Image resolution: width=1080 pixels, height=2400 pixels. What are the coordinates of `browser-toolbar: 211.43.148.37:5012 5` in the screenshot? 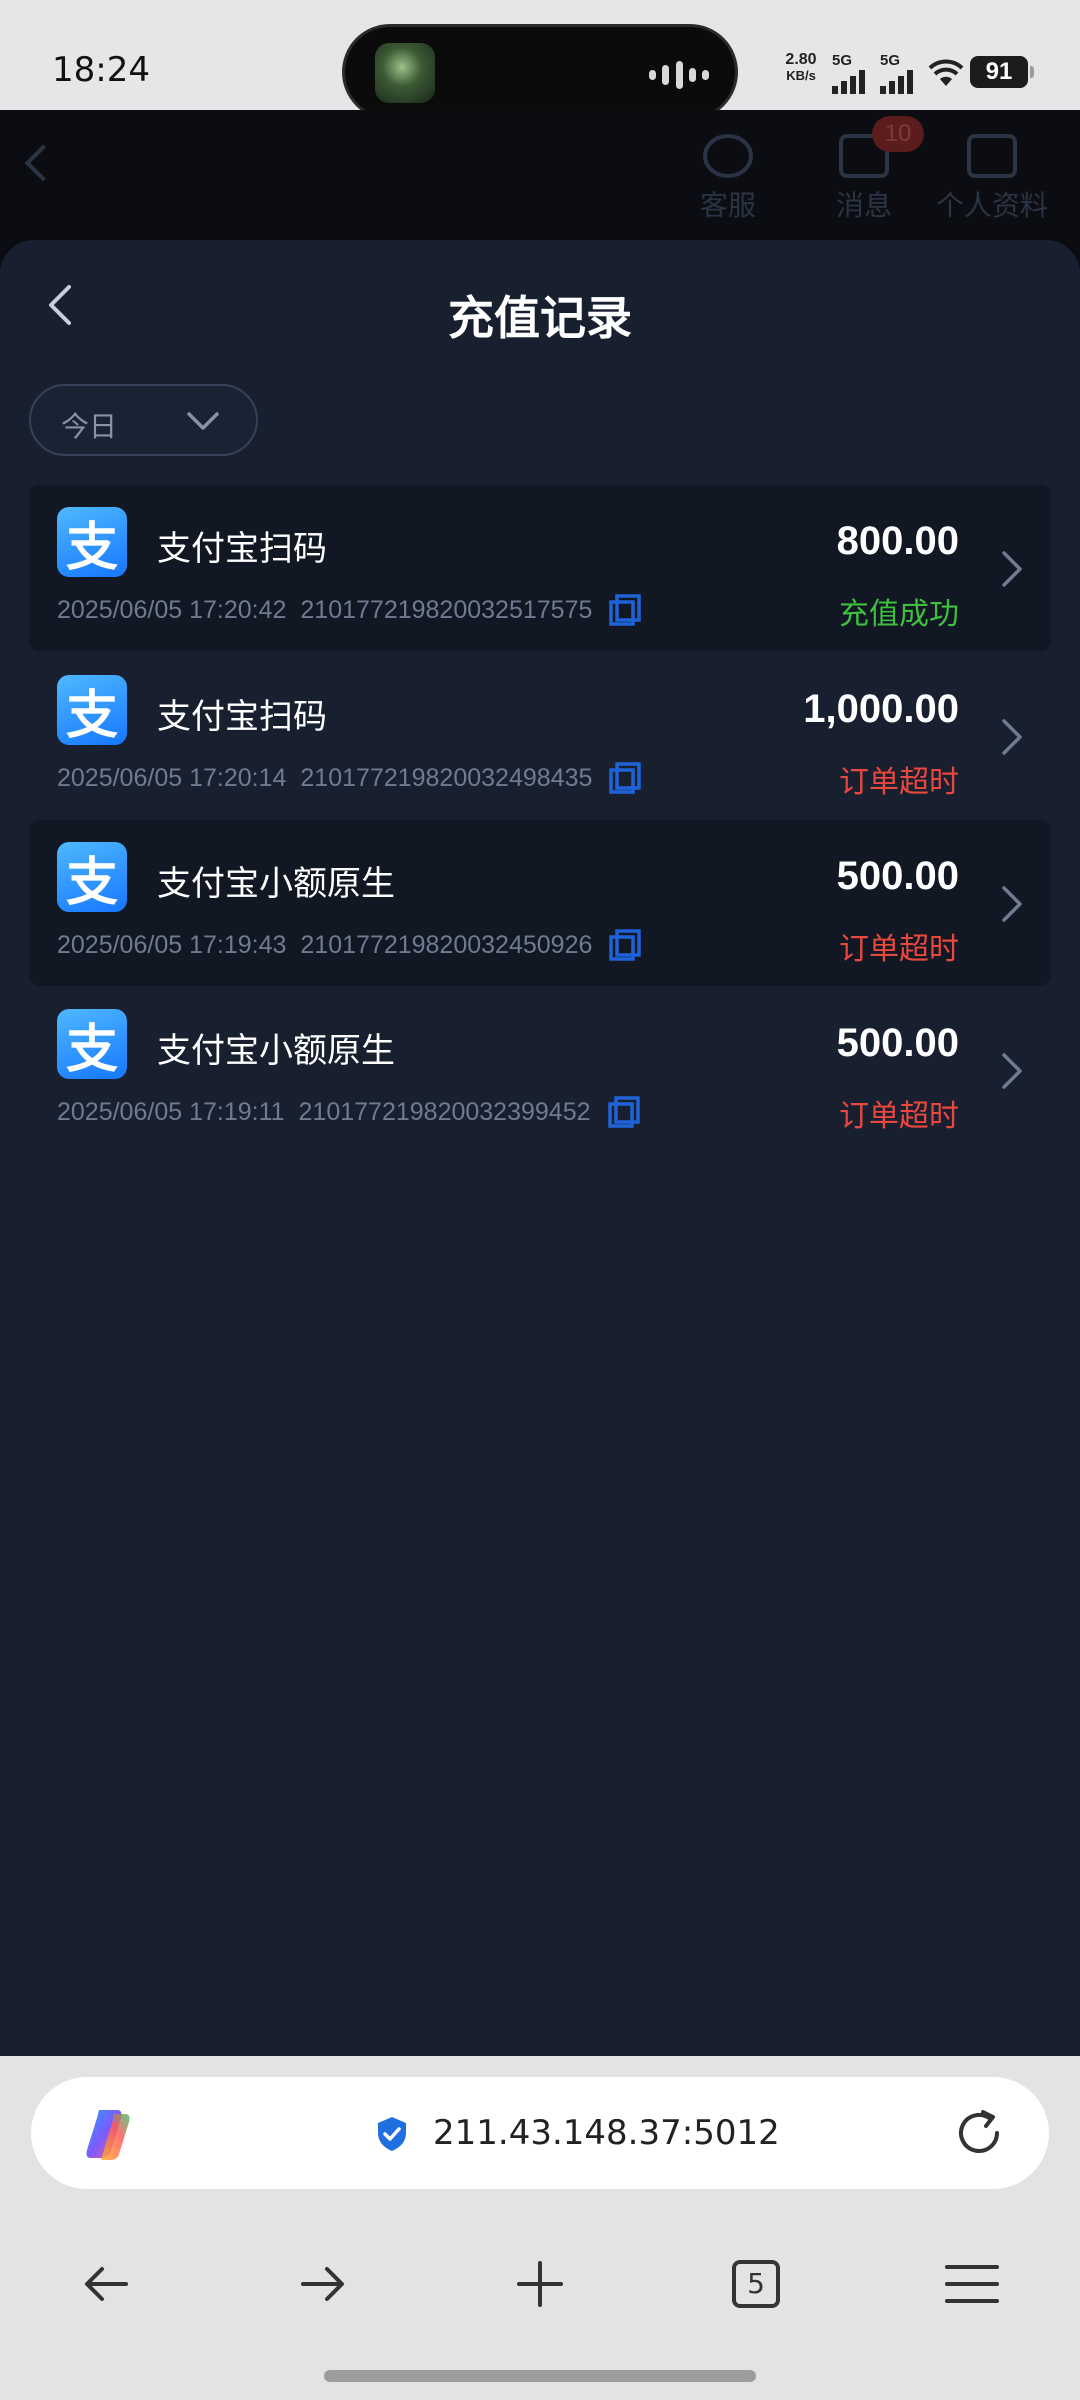 It's located at (540, 2228).